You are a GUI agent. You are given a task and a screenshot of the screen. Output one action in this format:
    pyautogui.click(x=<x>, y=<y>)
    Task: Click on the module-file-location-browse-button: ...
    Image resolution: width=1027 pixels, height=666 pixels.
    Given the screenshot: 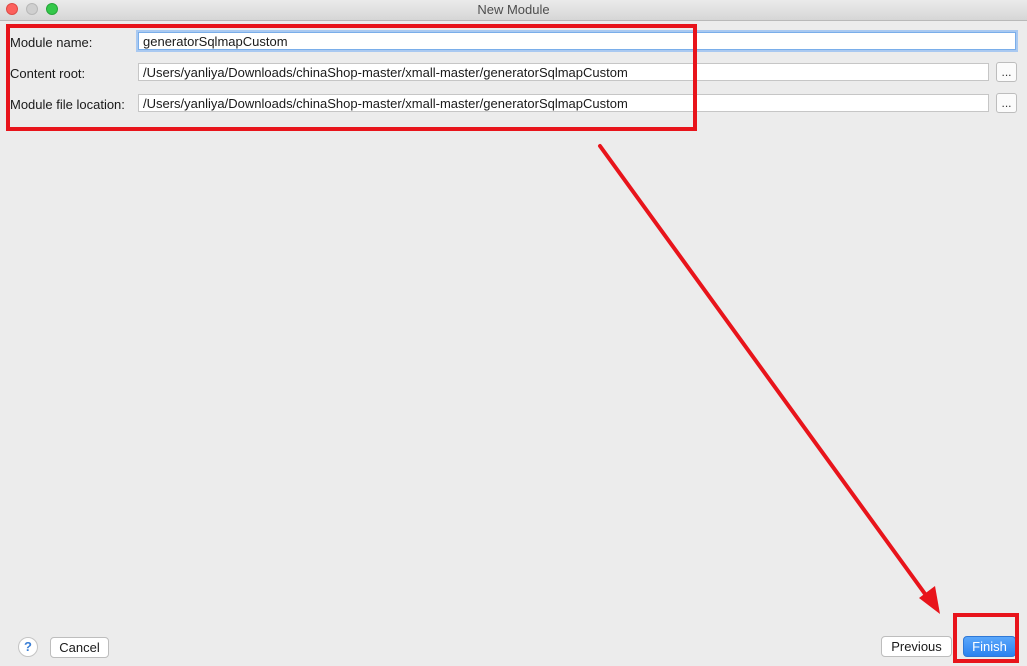 What is the action you would take?
    pyautogui.click(x=1006, y=103)
    